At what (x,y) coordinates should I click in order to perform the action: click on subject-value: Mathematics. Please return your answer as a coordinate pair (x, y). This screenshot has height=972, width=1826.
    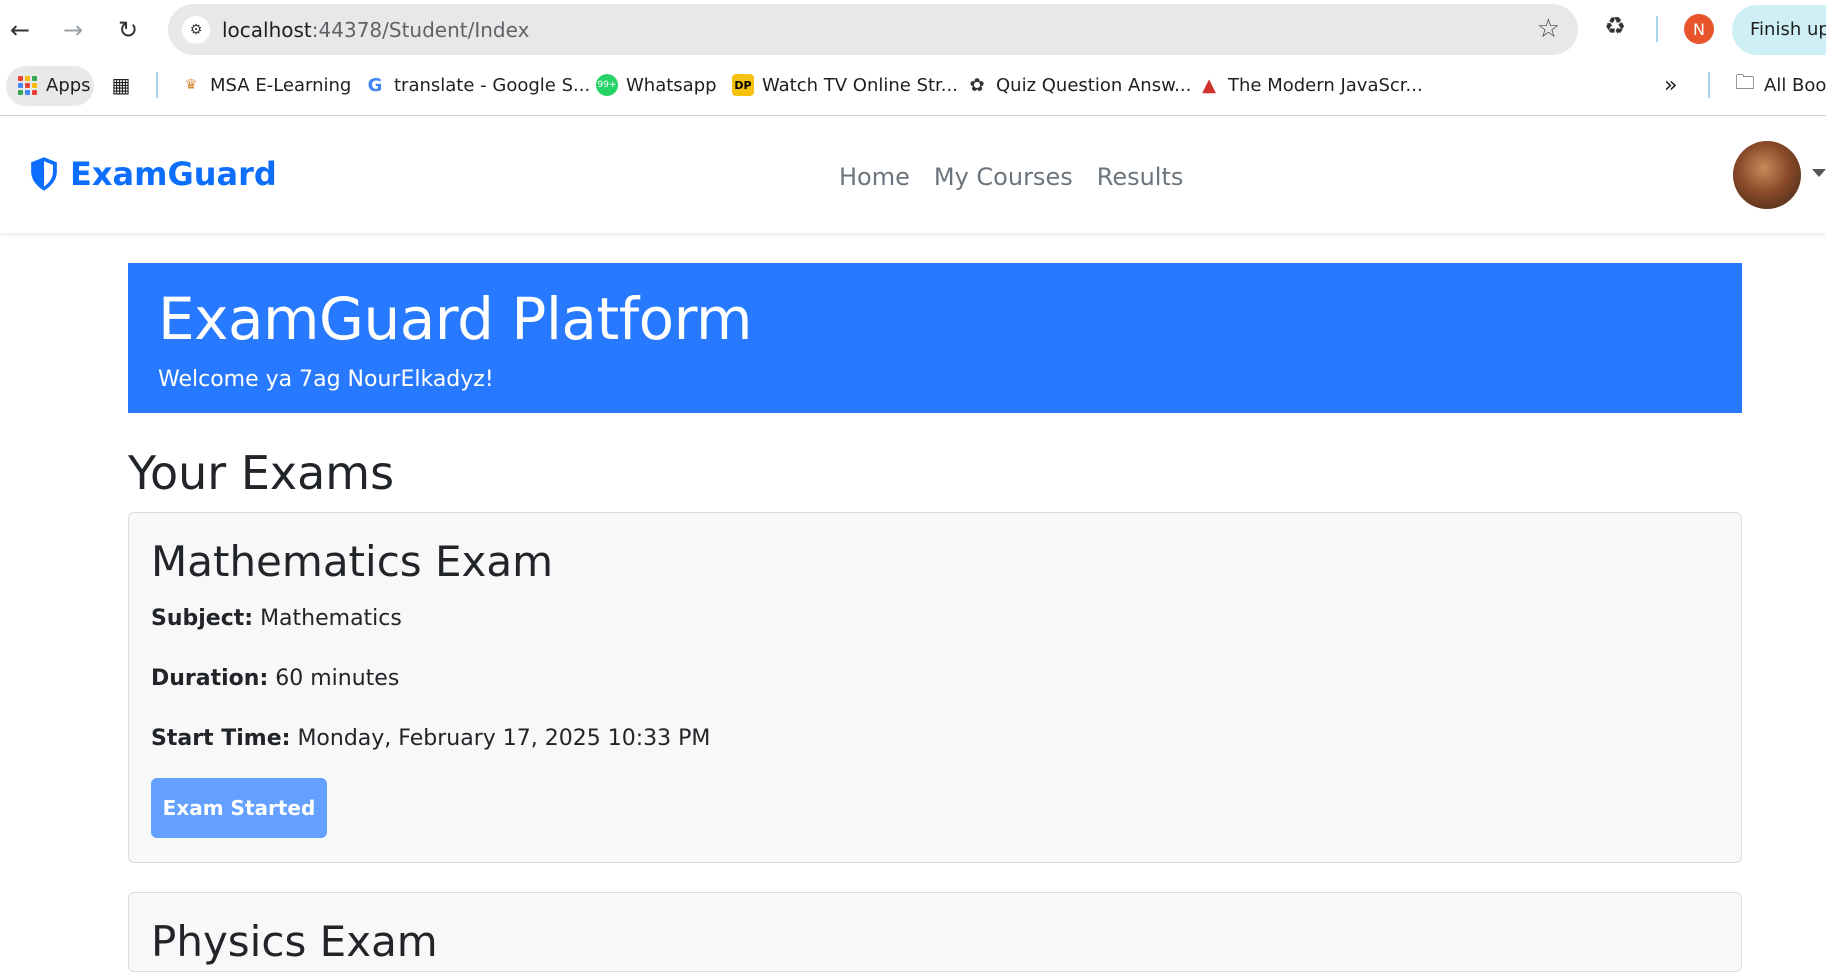
    Looking at the image, I should click on (331, 618).